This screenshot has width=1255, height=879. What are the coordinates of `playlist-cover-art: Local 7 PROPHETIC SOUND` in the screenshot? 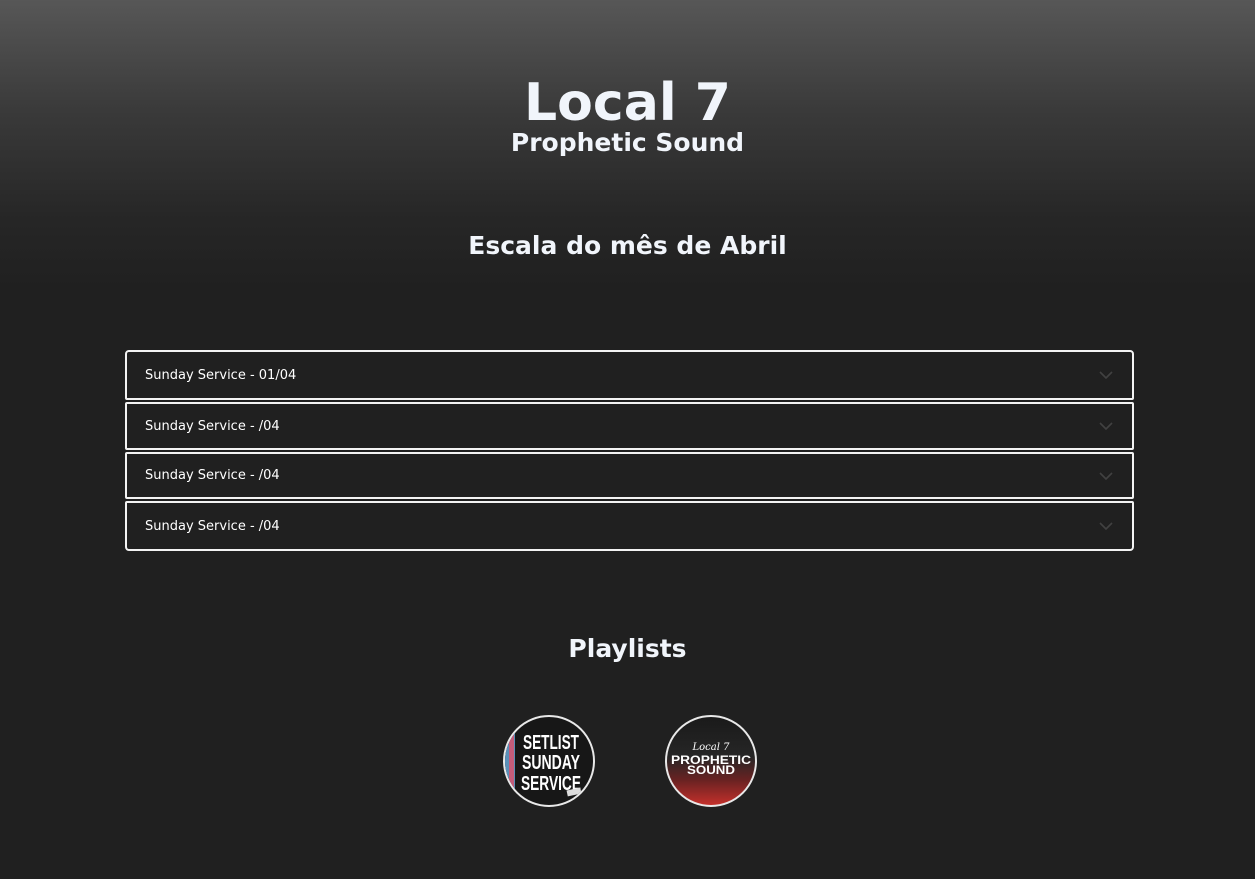 It's located at (711, 759).